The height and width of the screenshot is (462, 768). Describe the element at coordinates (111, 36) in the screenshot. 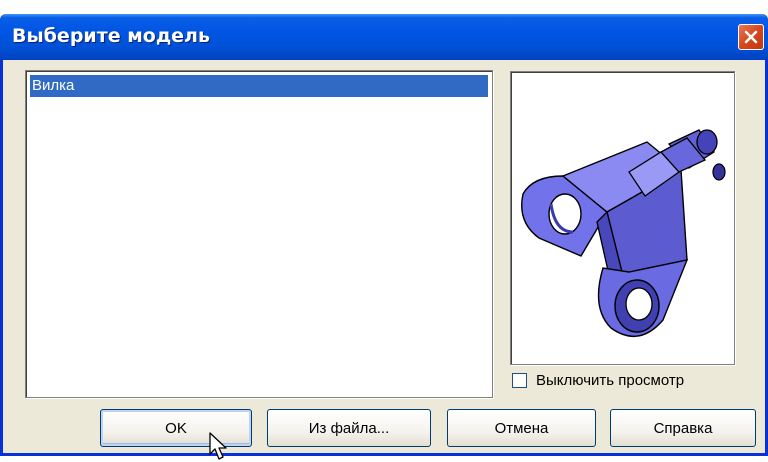

I see `dialog-title: Выберите модель` at that location.